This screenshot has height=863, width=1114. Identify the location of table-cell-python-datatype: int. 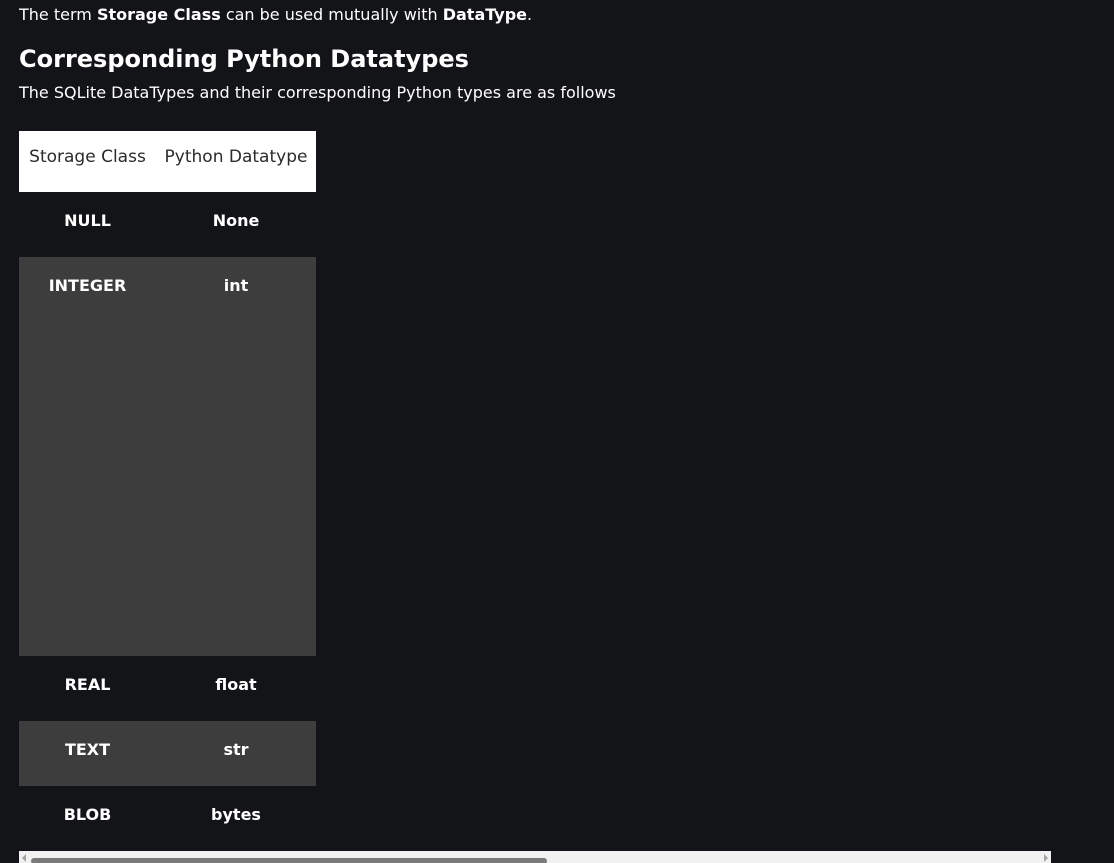
(236, 285).